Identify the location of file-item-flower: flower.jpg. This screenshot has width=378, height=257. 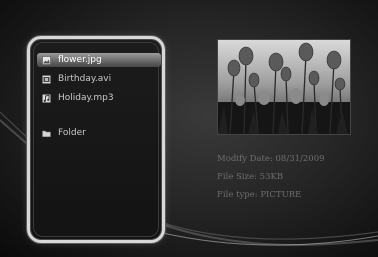
(99, 60).